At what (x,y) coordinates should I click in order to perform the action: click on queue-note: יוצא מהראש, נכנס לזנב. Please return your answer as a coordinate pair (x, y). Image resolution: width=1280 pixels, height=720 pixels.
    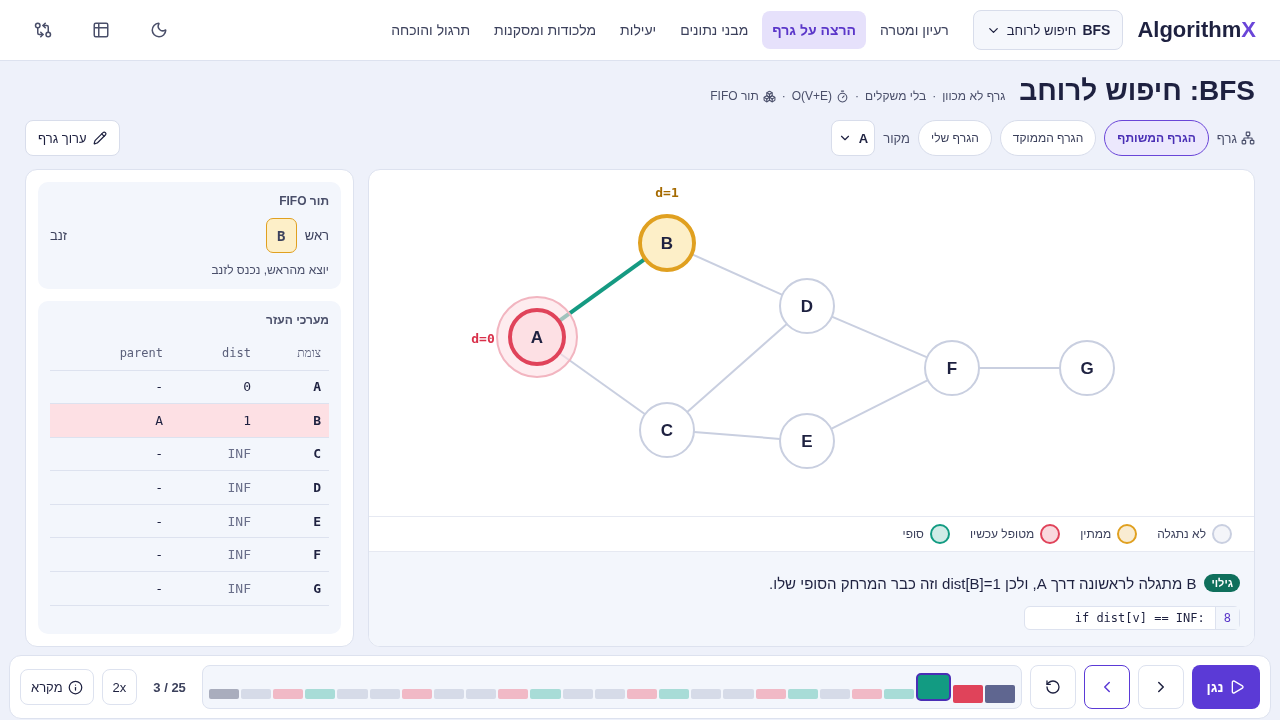
    Looking at the image, I should click on (269, 270).